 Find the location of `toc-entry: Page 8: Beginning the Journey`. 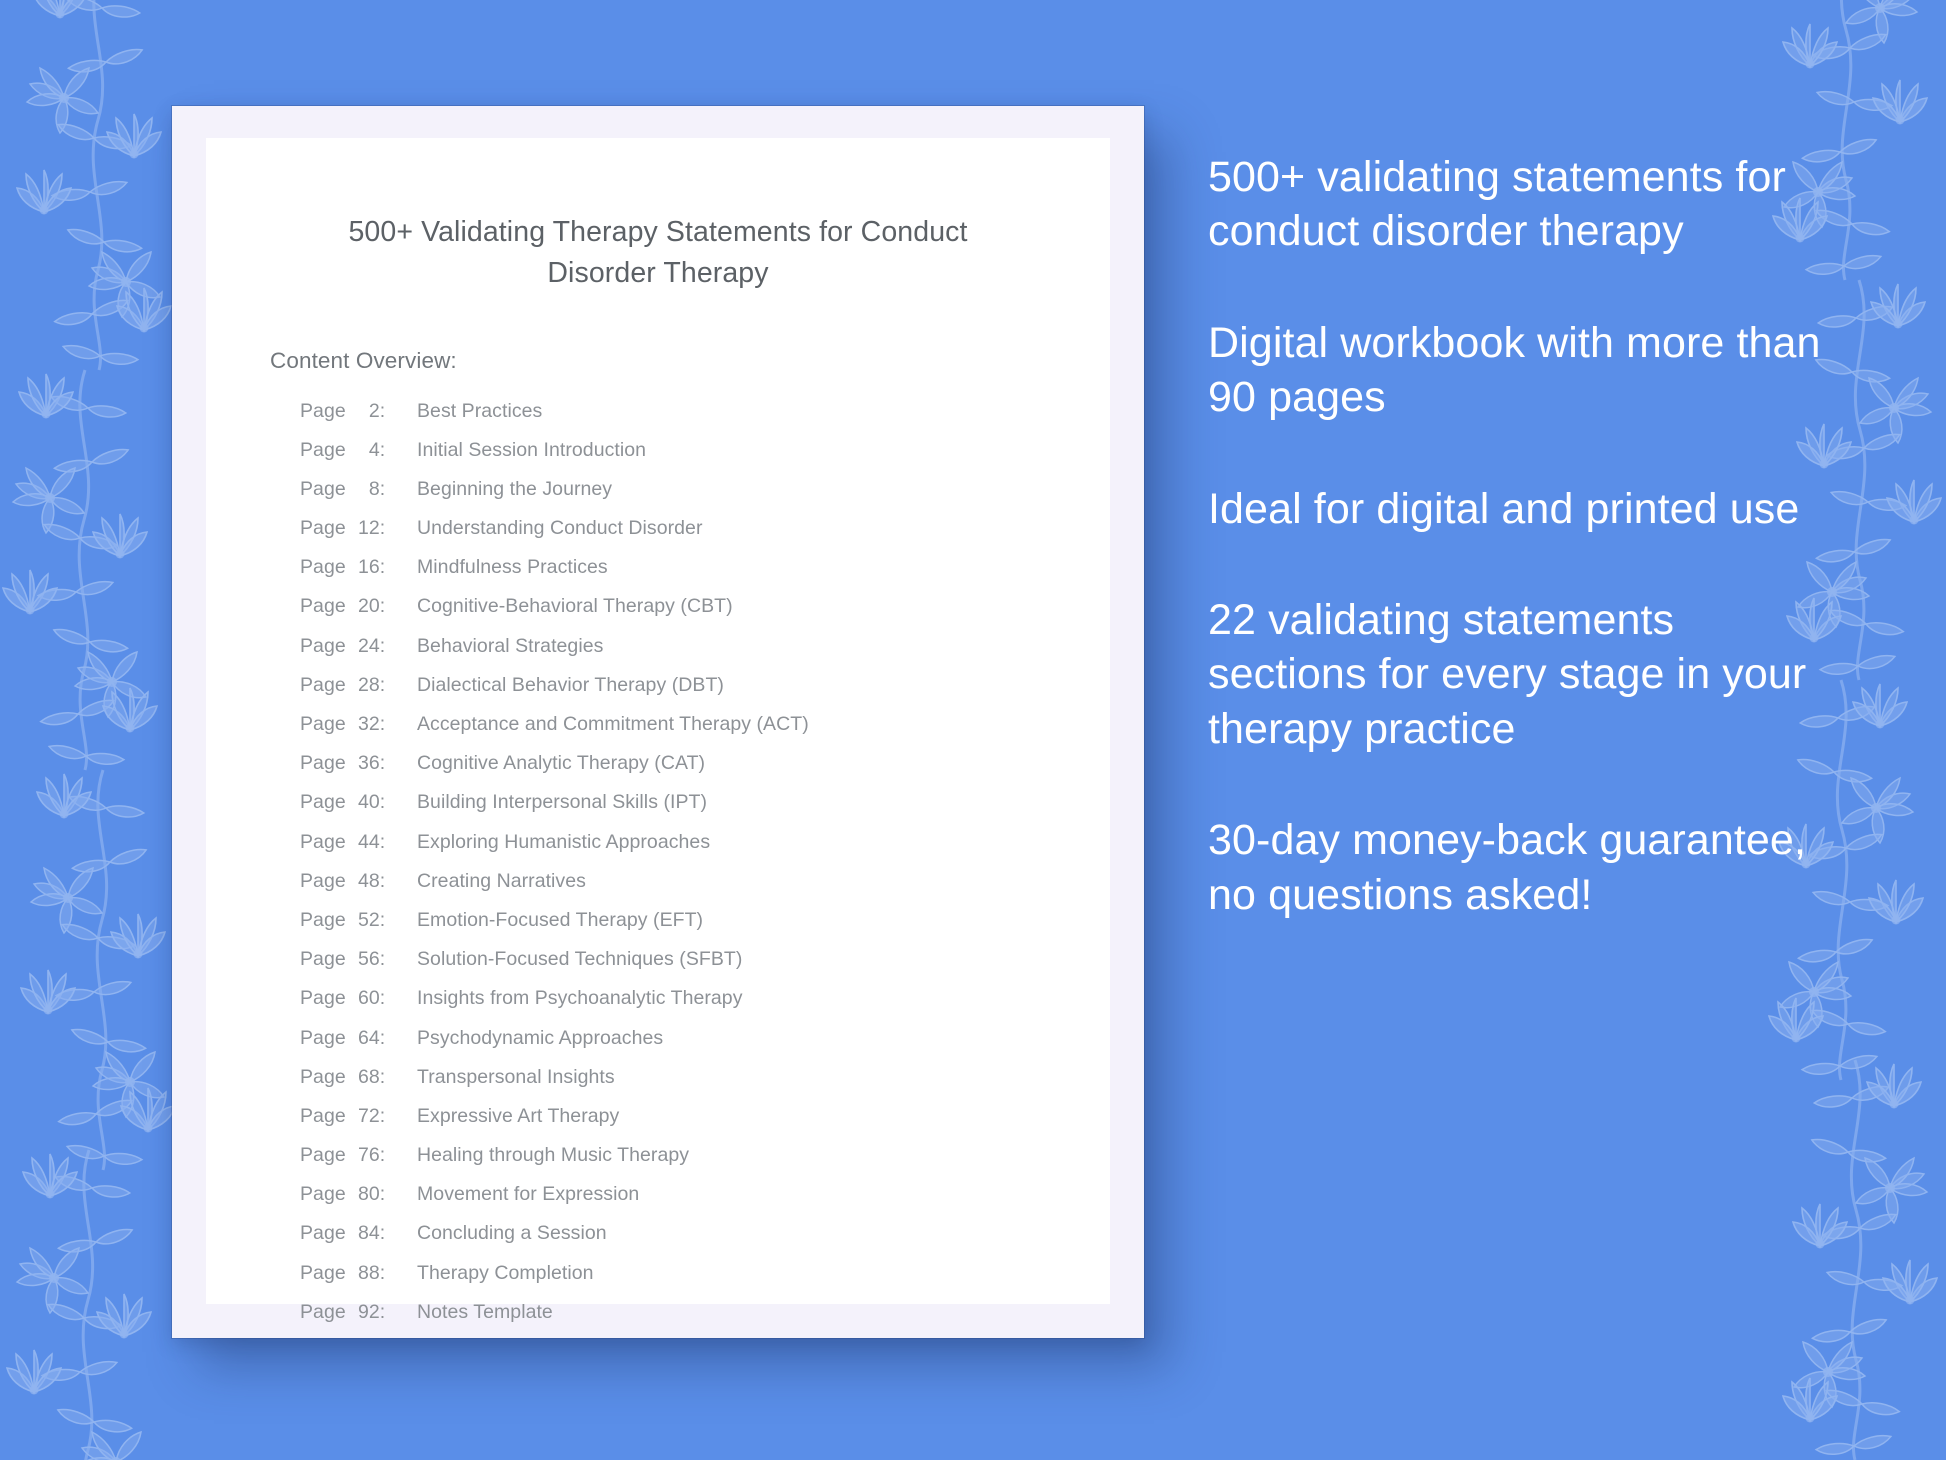

toc-entry: Page 8: Beginning the Journey is located at coordinates (676, 497).